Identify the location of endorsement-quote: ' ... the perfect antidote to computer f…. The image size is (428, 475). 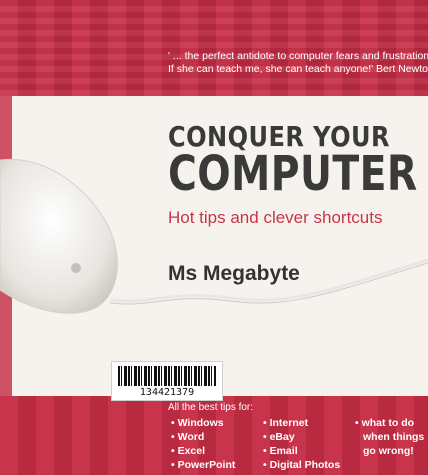
(298, 63).